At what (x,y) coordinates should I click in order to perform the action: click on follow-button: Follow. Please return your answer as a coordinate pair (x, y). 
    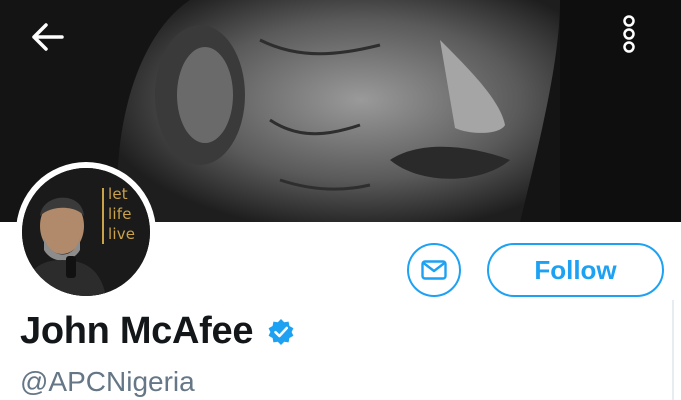
    Looking at the image, I should click on (575, 270).